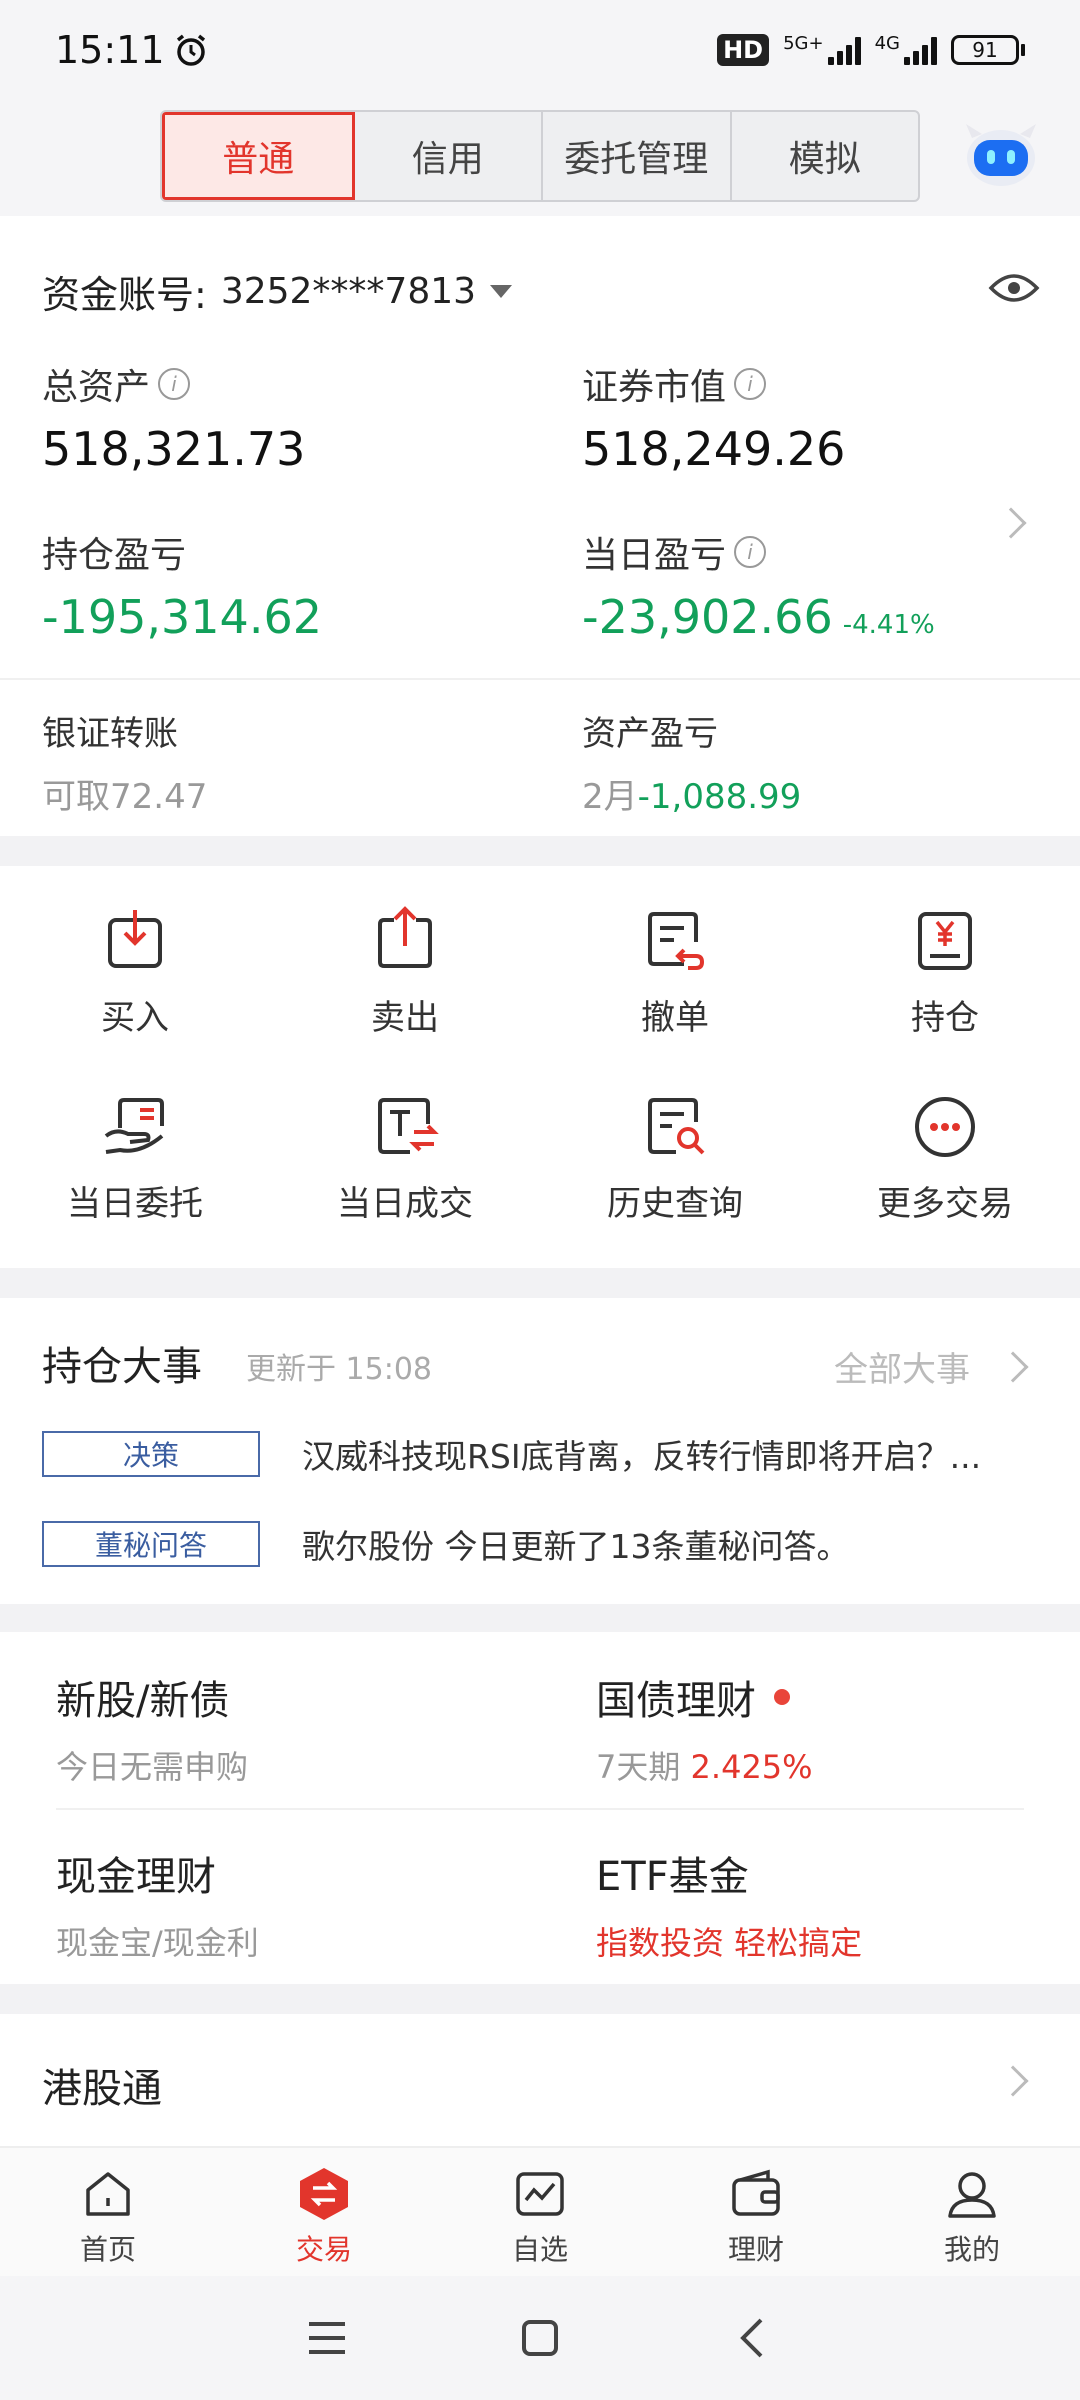  I want to click on bank-transfer: 银证转账 可取72.47, so click(124, 762).